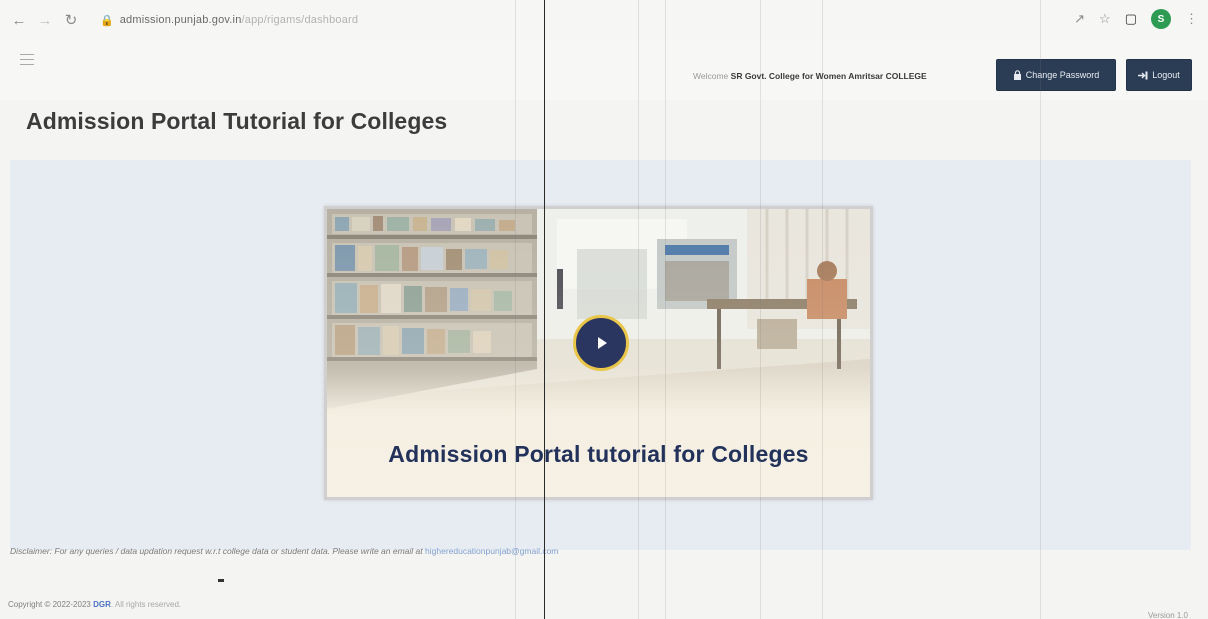 This screenshot has height=619, width=1208. Describe the element at coordinates (27, 60) in the screenshot. I see `hamburger-menu-icon` at that location.